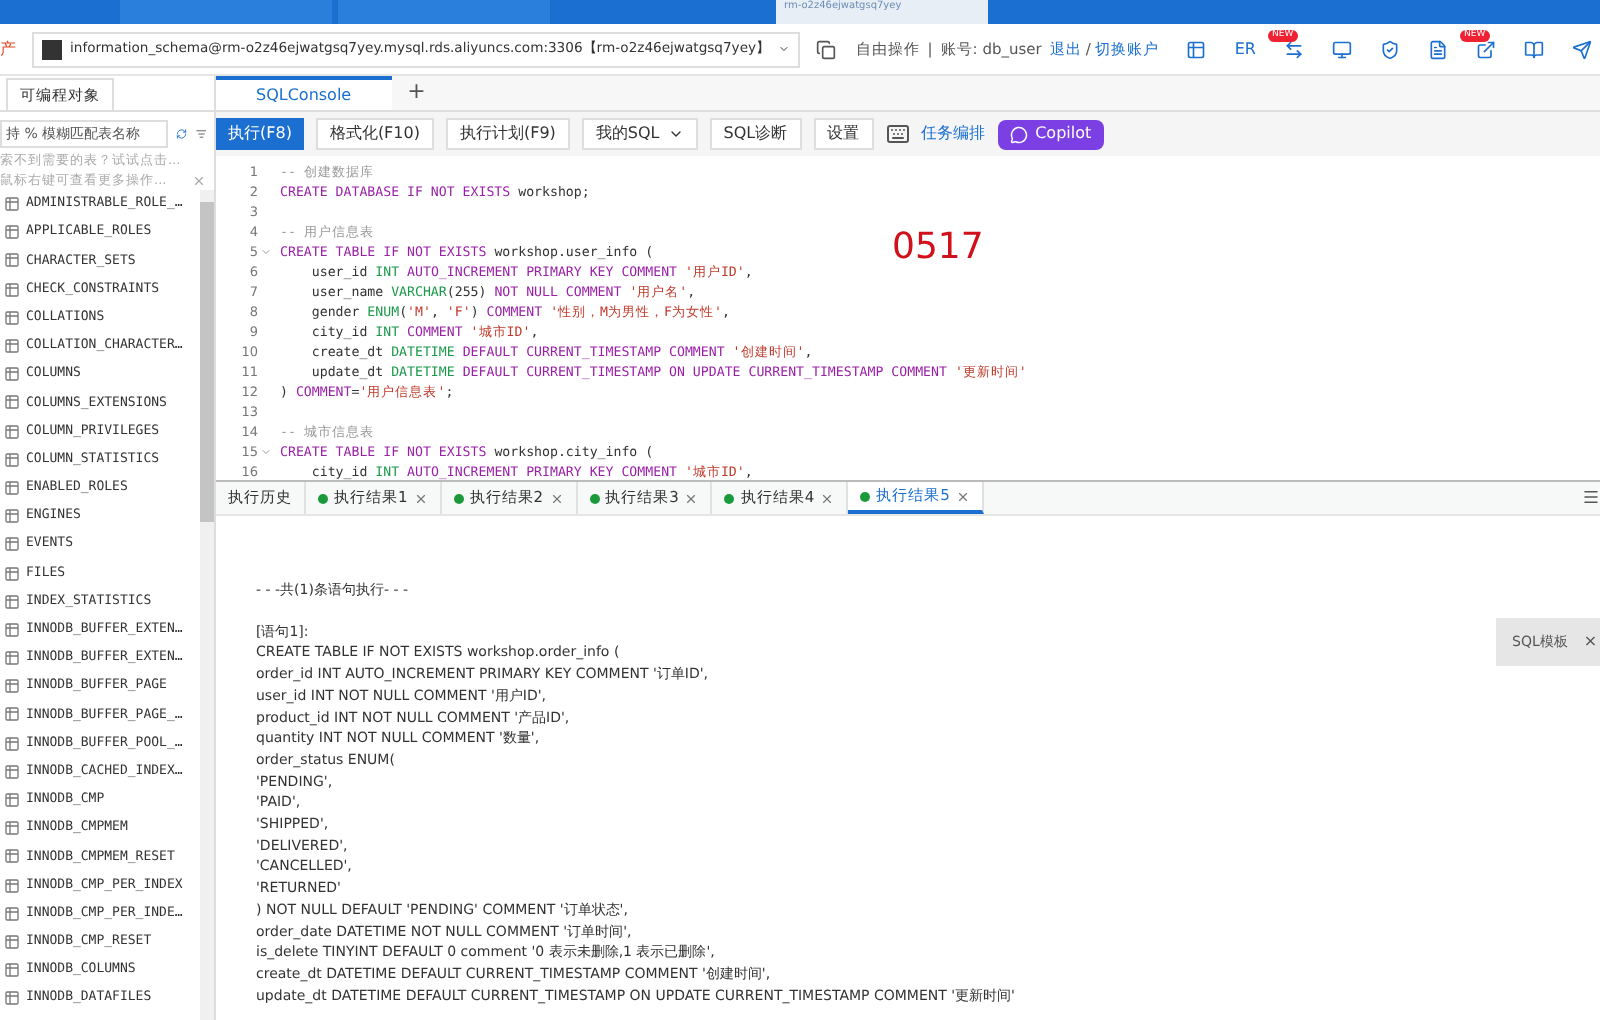 The height and width of the screenshot is (1020, 1600). What do you see at coordinates (52, 49) in the screenshot?
I see `db-logo-icon` at bounding box center [52, 49].